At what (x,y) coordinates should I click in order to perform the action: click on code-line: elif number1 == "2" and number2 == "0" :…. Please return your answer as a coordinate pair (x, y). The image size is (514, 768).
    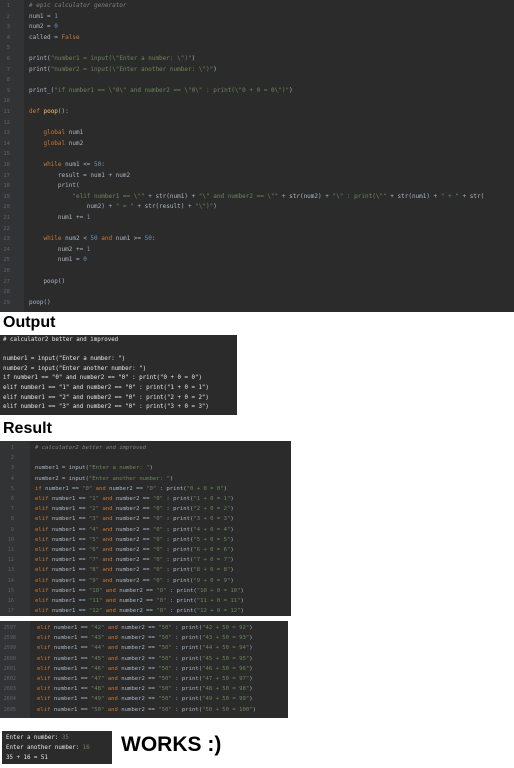
    Looking at the image, I should click on (134, 509).